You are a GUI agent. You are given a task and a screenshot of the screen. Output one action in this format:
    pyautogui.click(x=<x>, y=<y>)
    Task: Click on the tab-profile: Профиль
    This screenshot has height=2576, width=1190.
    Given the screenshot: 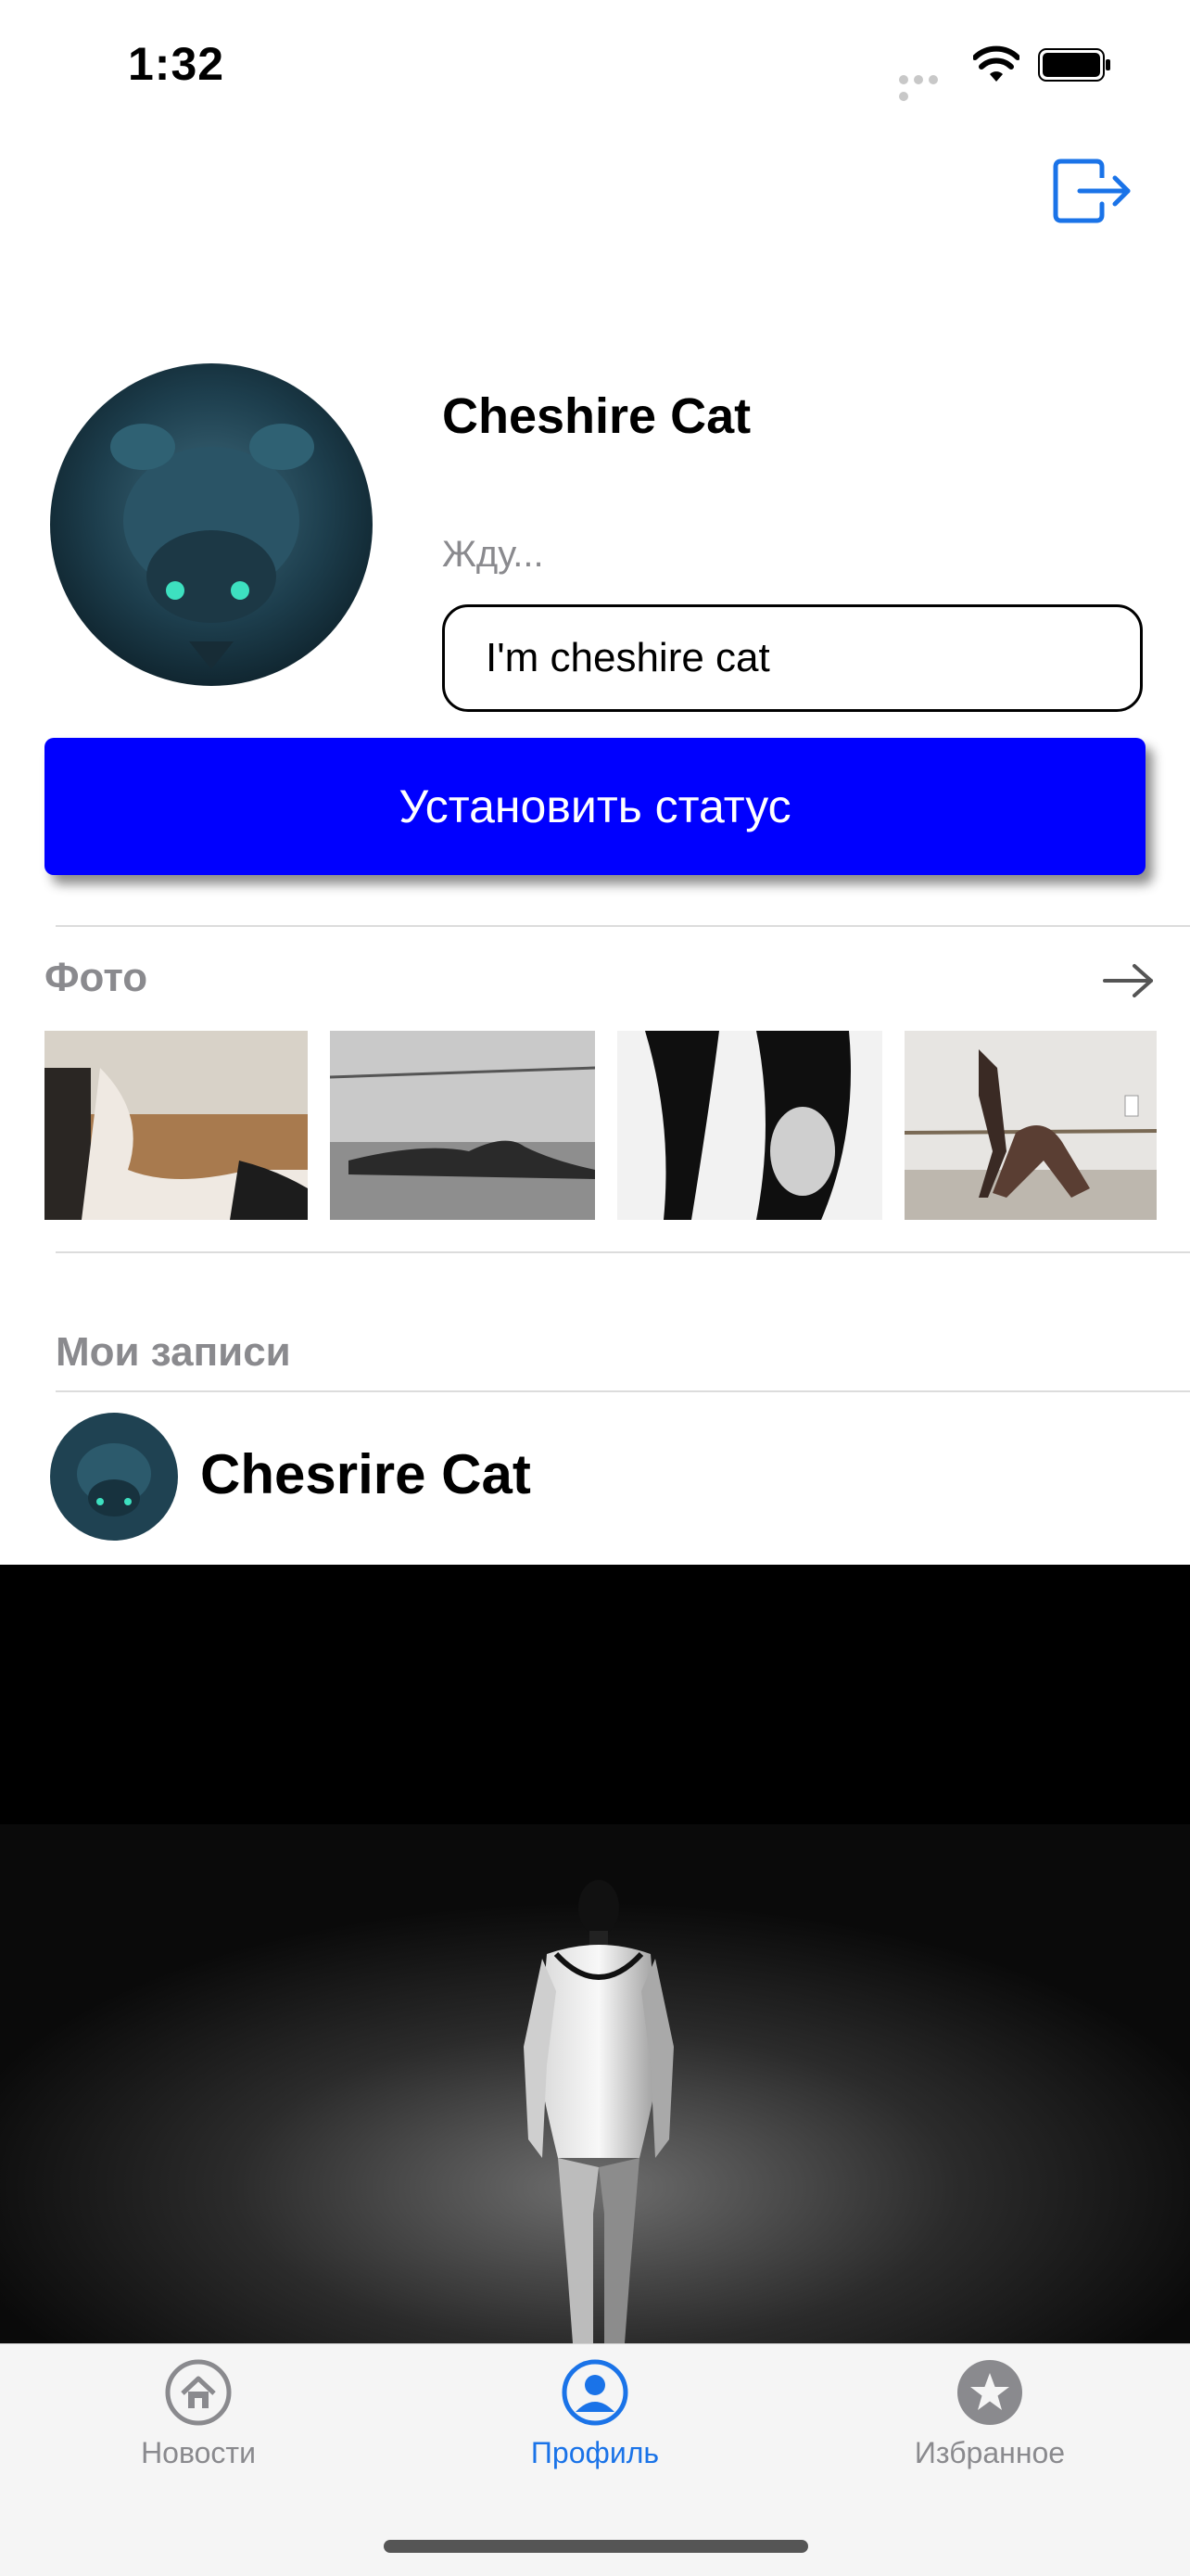 What is the action you would take?
    pyautogui.click(x=595, y=2423)
    